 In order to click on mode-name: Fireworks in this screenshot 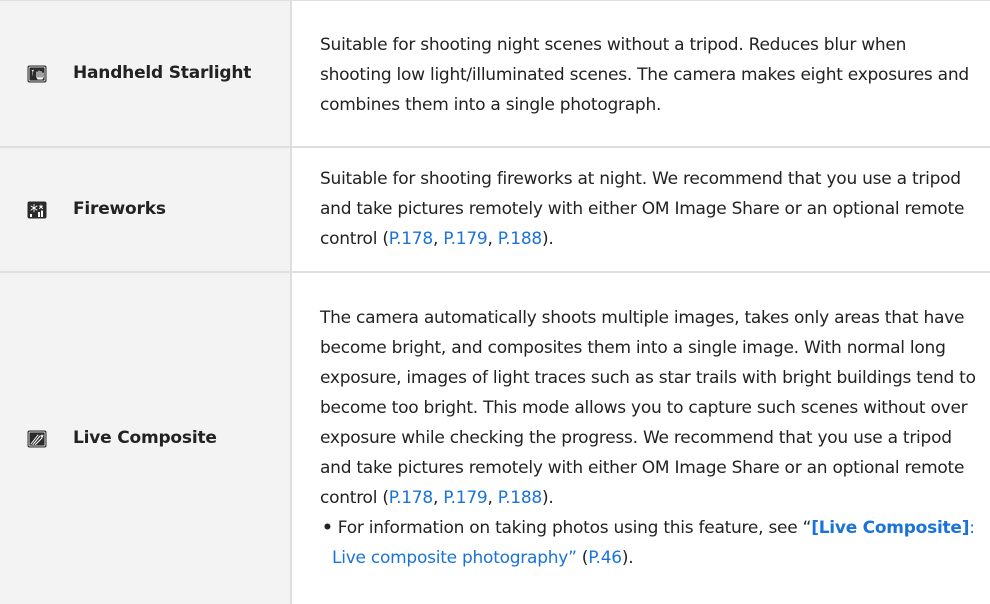, I will do `click(182, 208)`.